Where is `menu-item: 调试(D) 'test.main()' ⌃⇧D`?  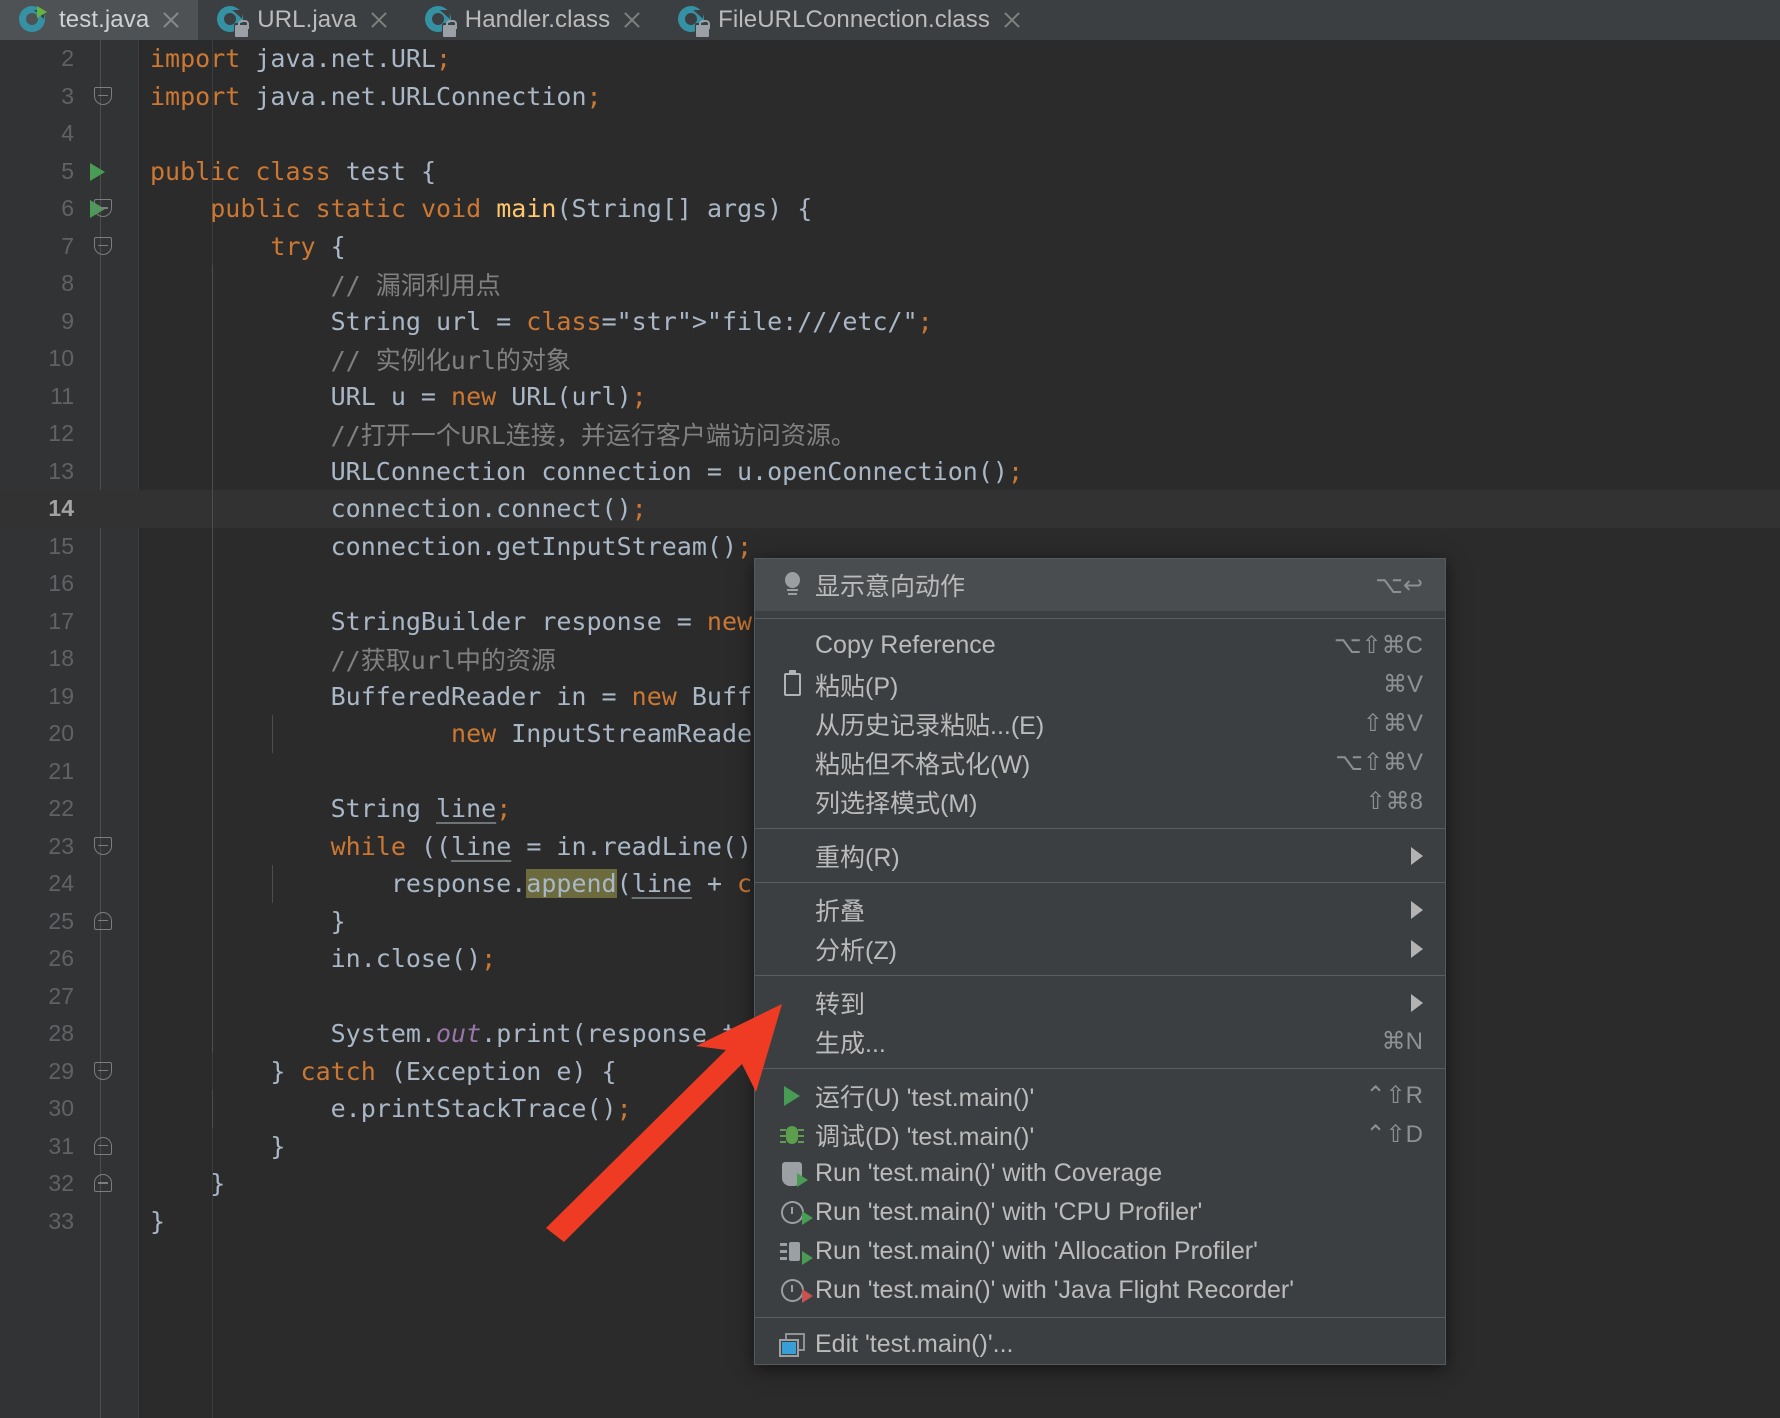
menu-item: 调试(D) 'test.main()' ⌃⇧D is located at coordinates (1100, 1134).